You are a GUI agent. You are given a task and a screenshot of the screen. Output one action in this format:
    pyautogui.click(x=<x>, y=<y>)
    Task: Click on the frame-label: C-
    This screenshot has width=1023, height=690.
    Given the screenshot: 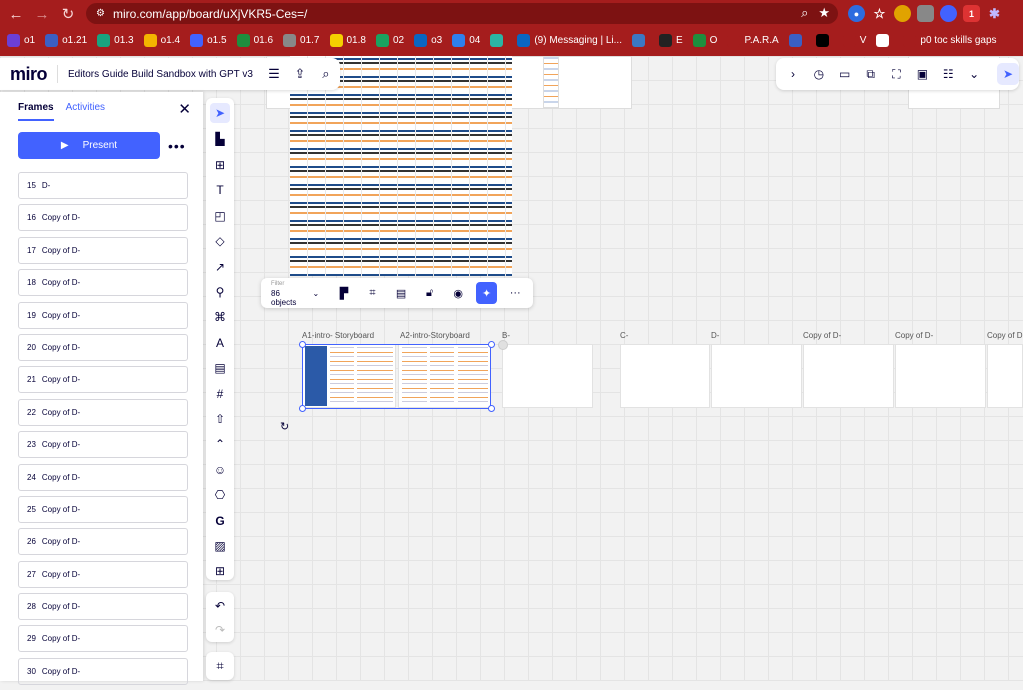 What is the action you would take?
    pyautogui.click(x=624, y=335)
    